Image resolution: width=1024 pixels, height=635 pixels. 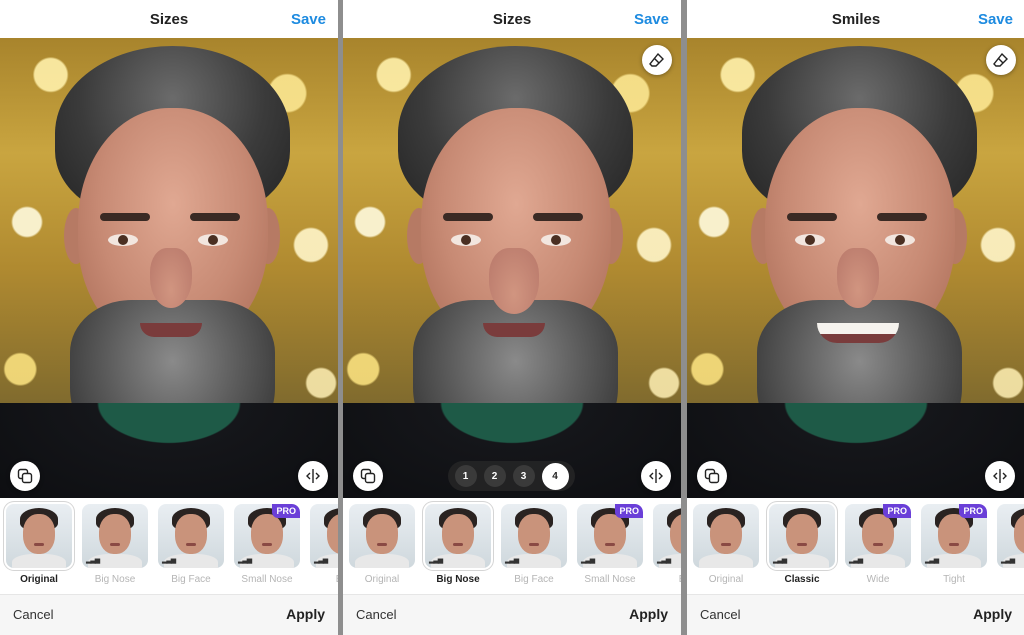 I want to click on effect-label: Classic, so click(x=802, y=579).